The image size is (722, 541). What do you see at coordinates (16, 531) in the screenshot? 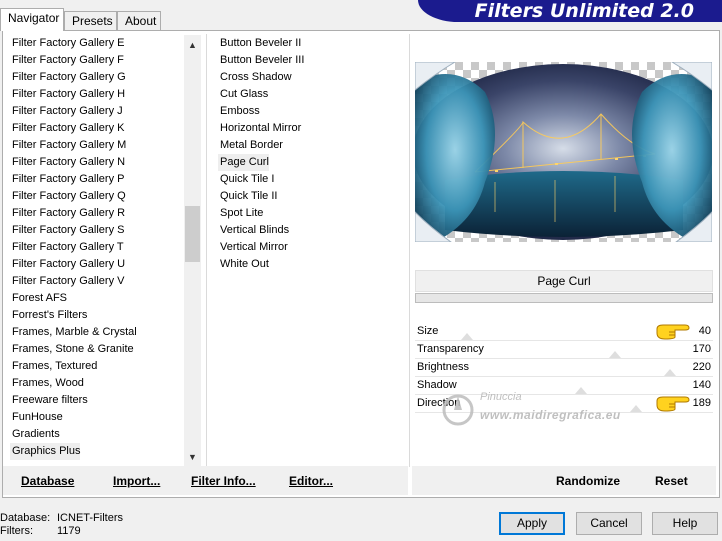
I see `filters-count-label: Filters:` at bounding box center [16, 531].